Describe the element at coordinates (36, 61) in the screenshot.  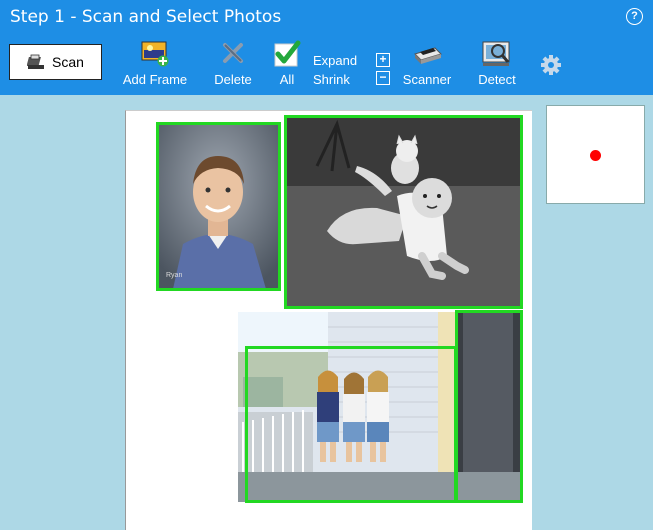
I see `scanner-icon` at that location.